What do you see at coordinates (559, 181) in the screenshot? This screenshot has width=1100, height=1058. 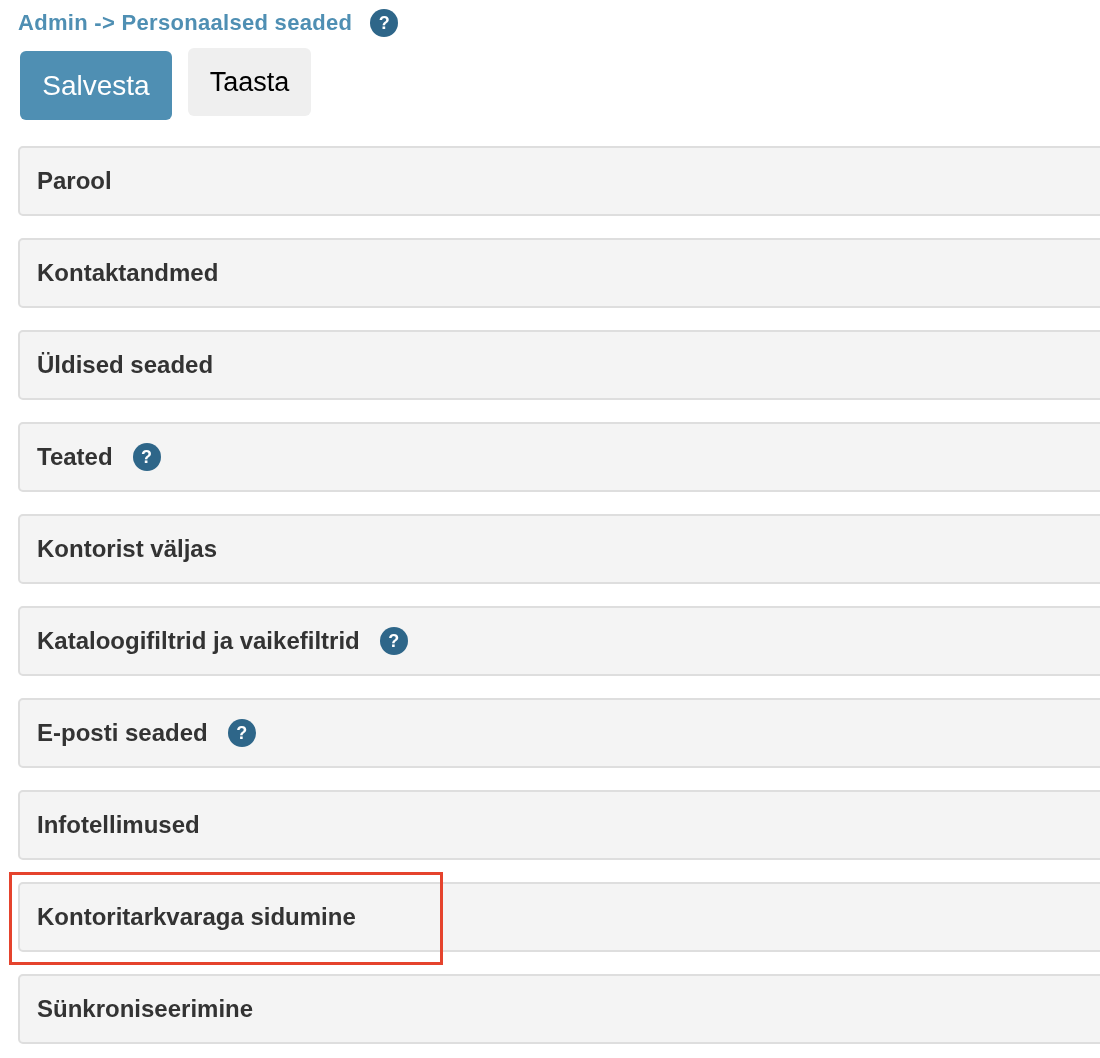 I see `section-header: Parool` at bounding box center [559, 181].